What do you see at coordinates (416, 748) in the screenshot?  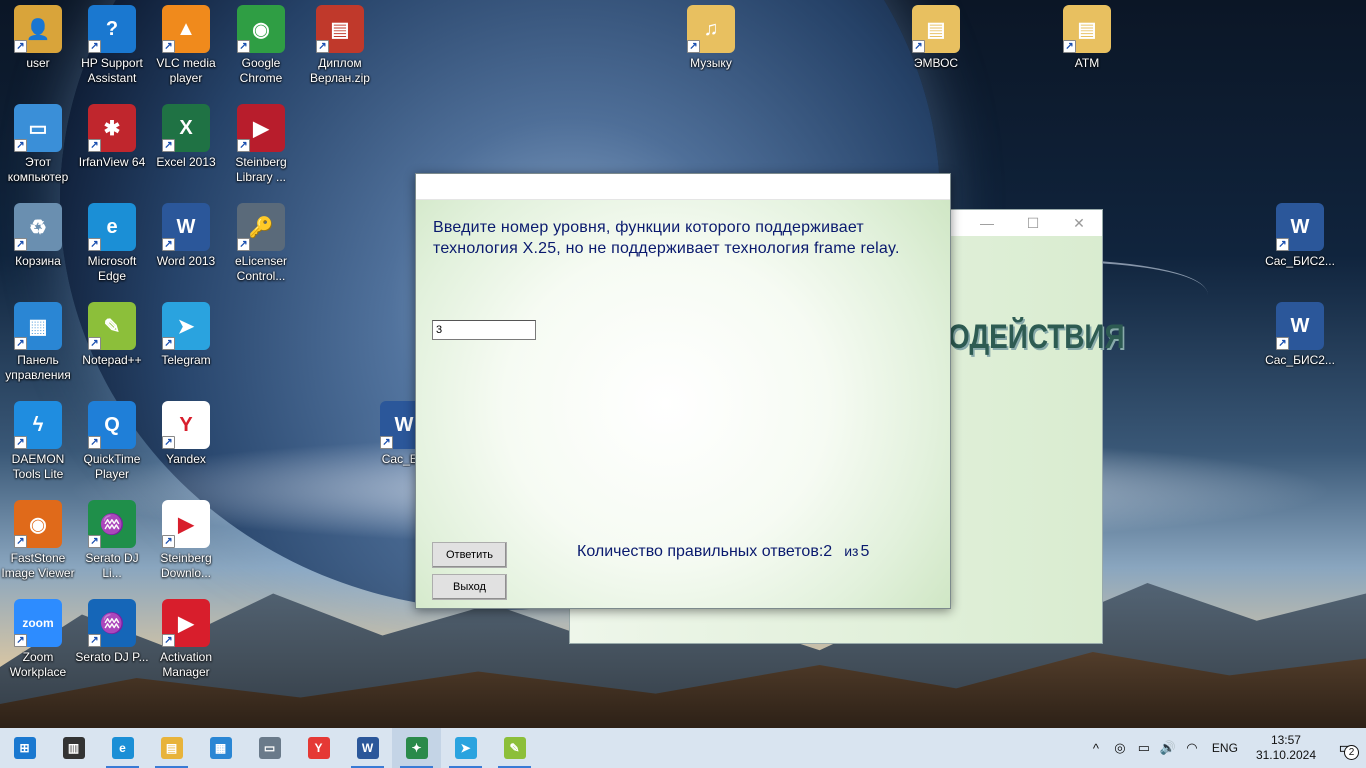 I see `taskbar-test-app-button: ✦` at bounding box center [416, 748].